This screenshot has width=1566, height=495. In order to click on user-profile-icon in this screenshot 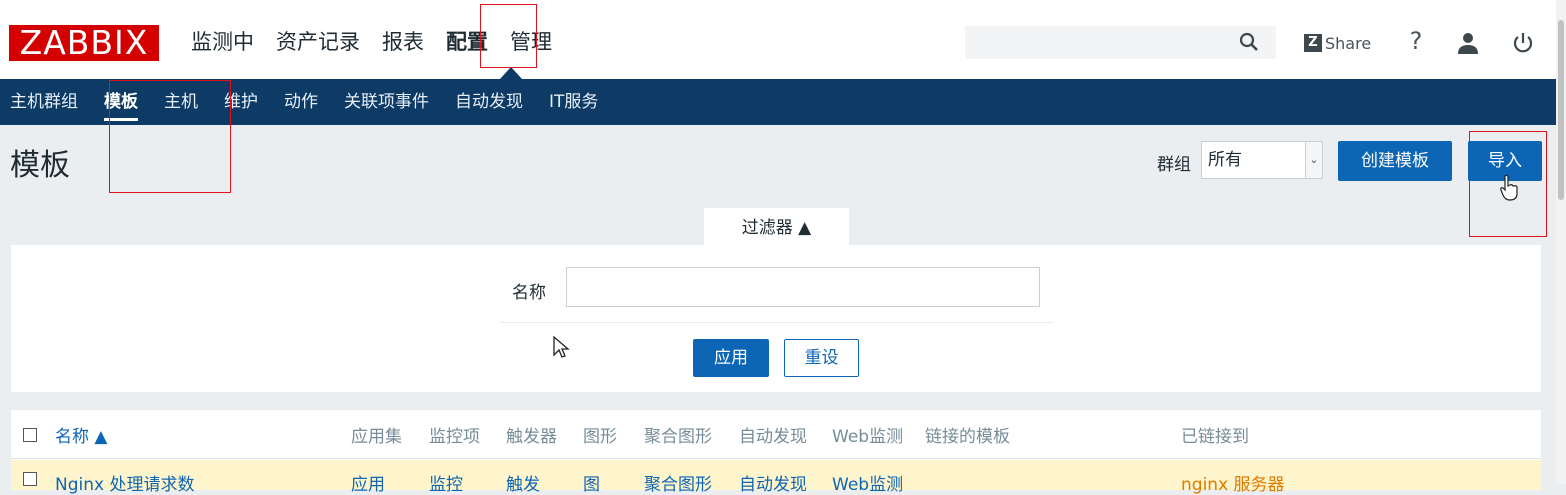, I will do `click(1468, 43)`.